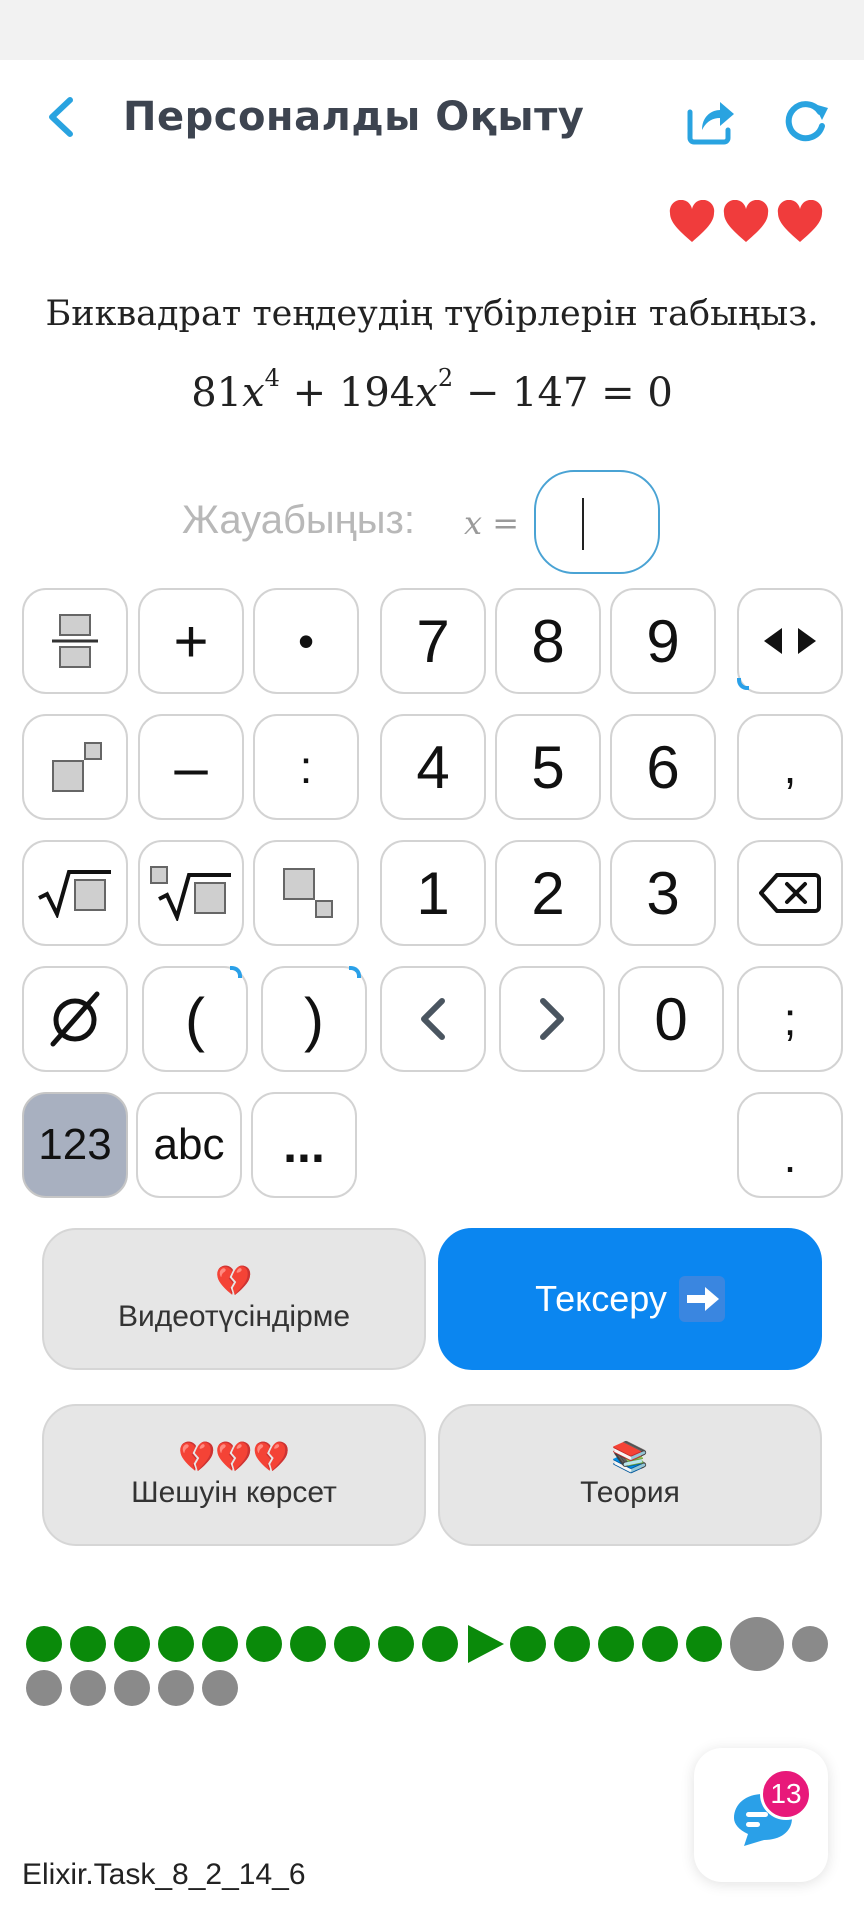 The width and height of the screenshot is (864, 1920). What do you see at coordinates (355, 972) in the screenshot?
I see `key-corner-marker` at bounding box center [355, 972].